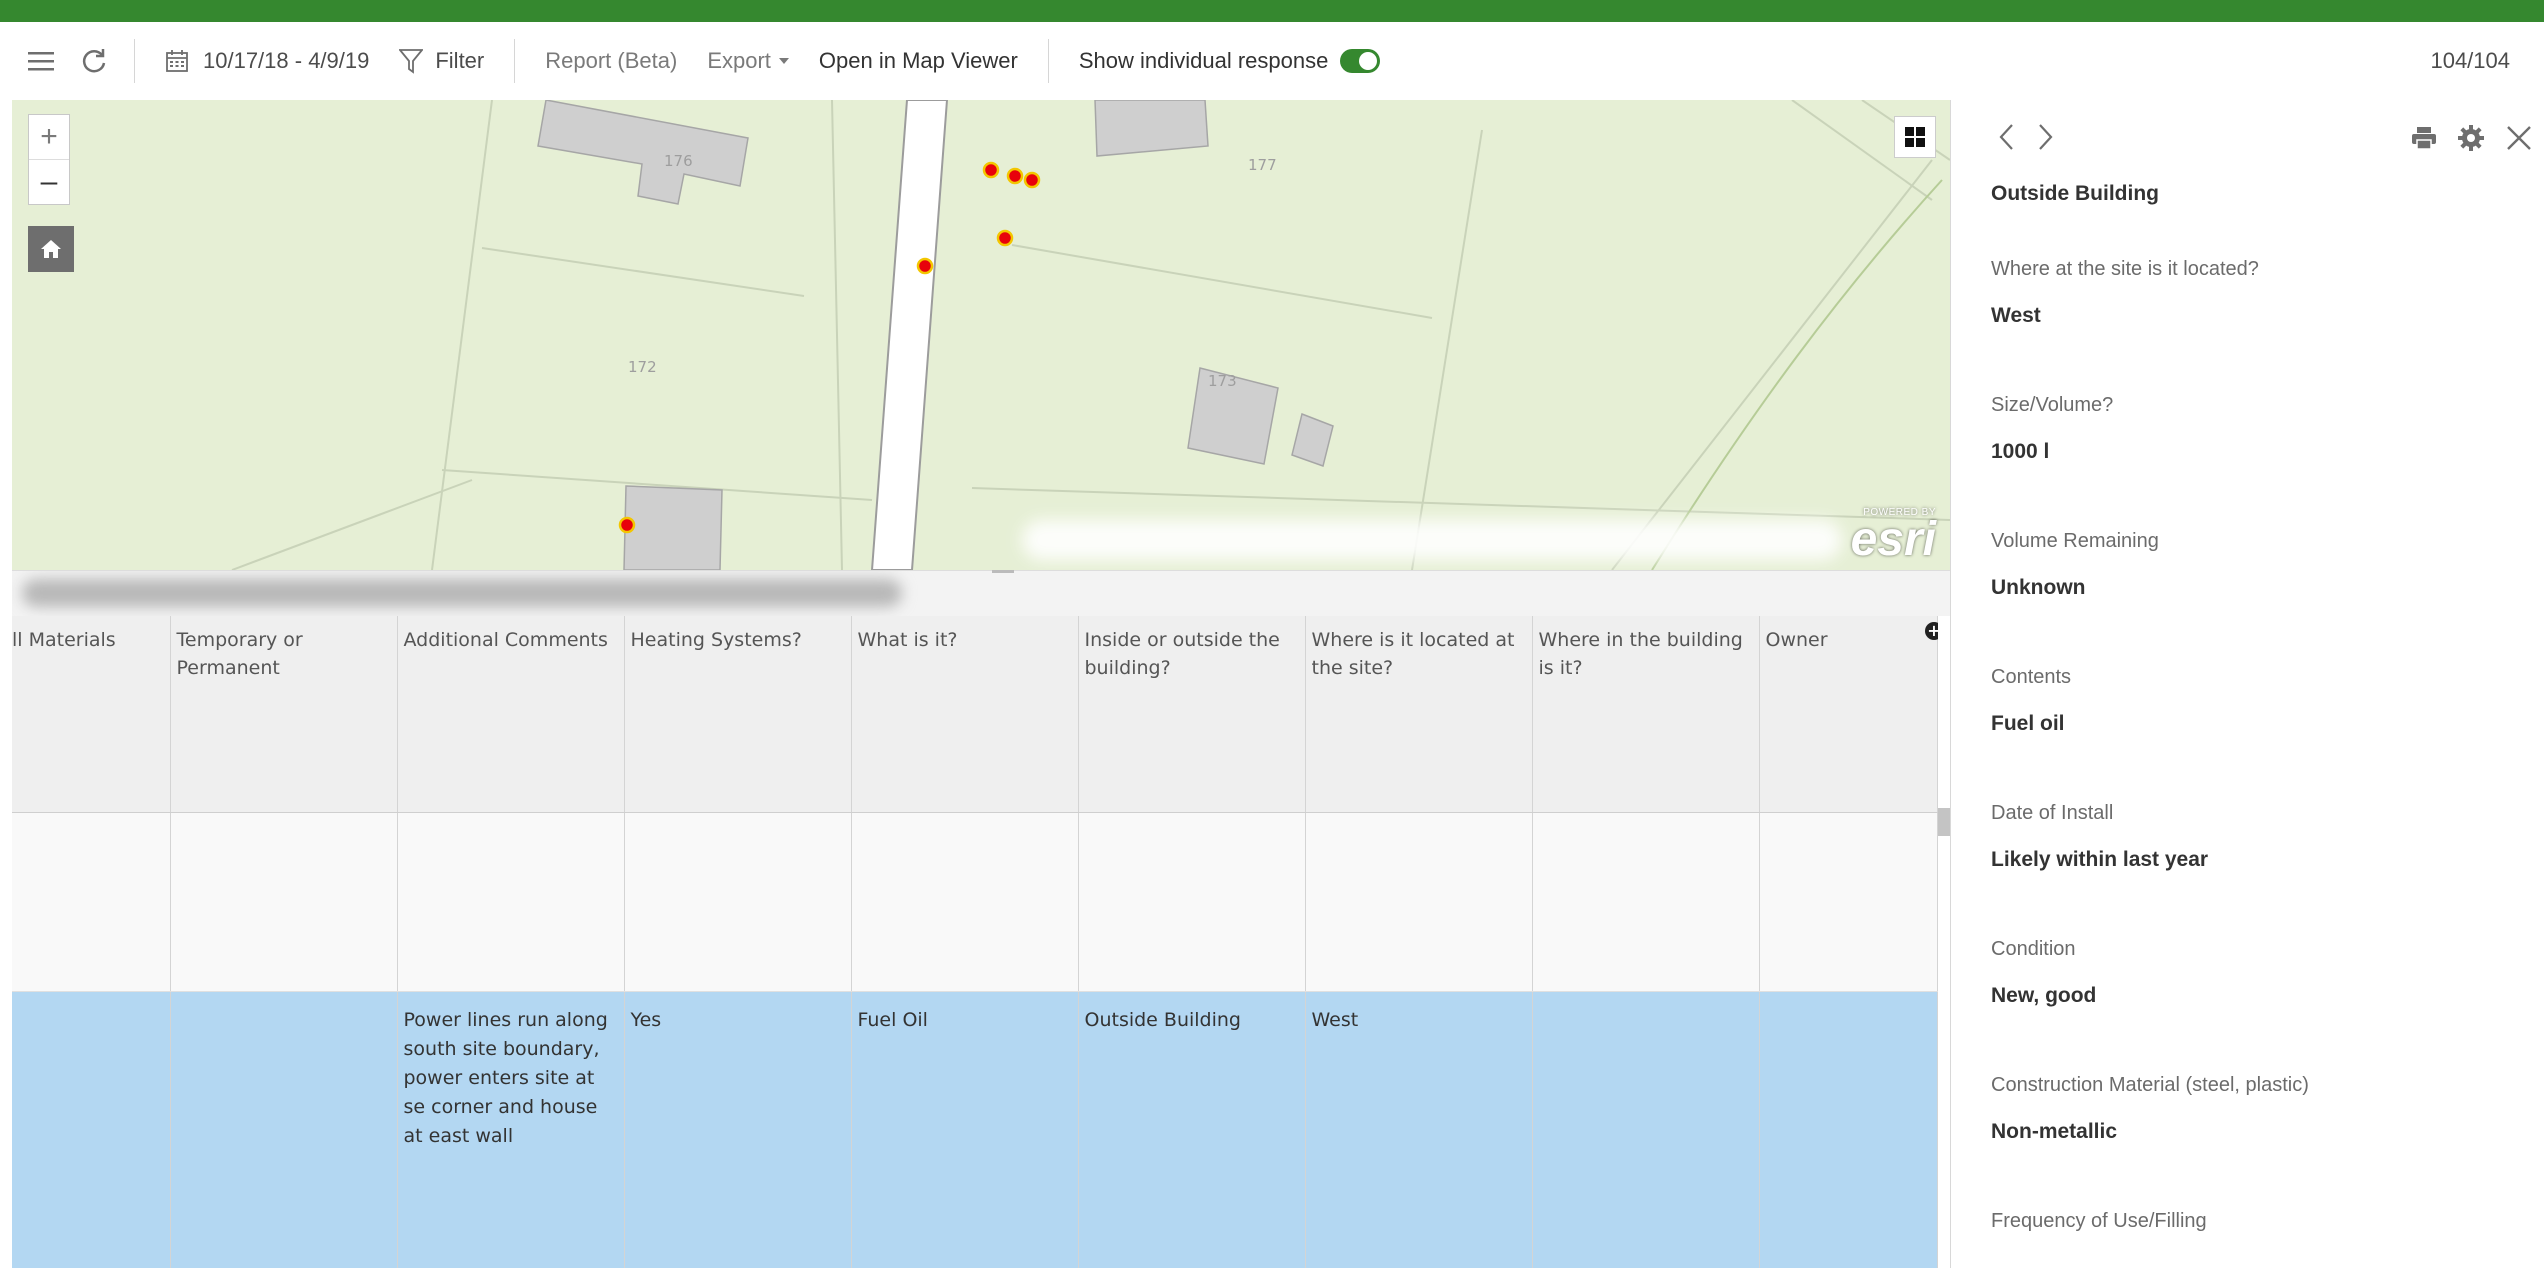 This screenshot has width=2544, height=1268. I want to click on open-in-map-viewer-link: Open in Map Viewer, so click(918, 61).